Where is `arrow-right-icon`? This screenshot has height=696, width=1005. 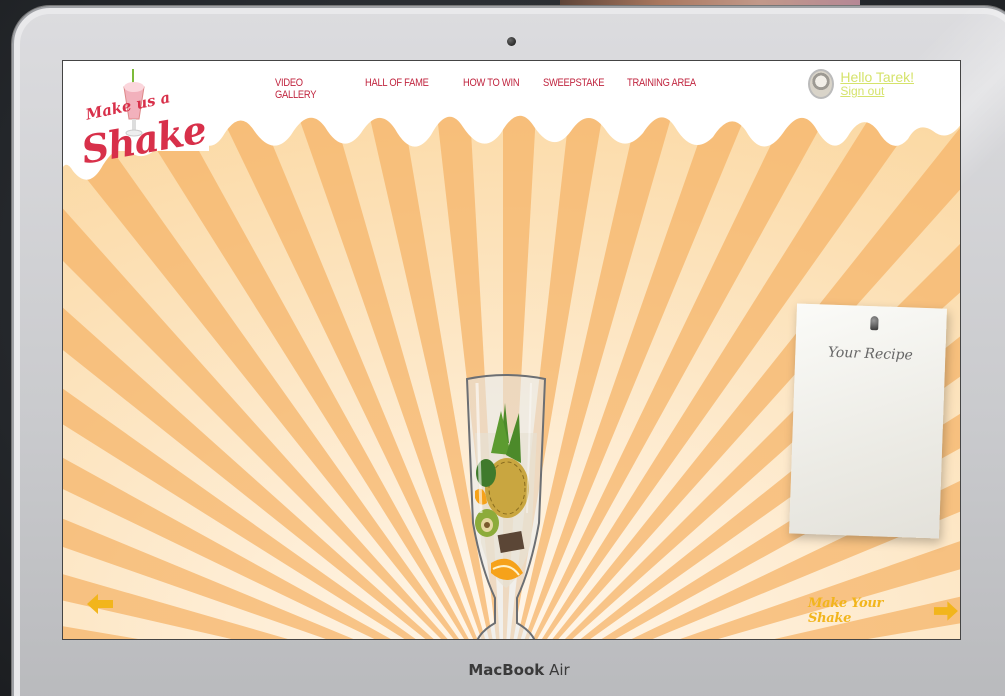
arrow-right-icon is located at coordinates (946, 611).